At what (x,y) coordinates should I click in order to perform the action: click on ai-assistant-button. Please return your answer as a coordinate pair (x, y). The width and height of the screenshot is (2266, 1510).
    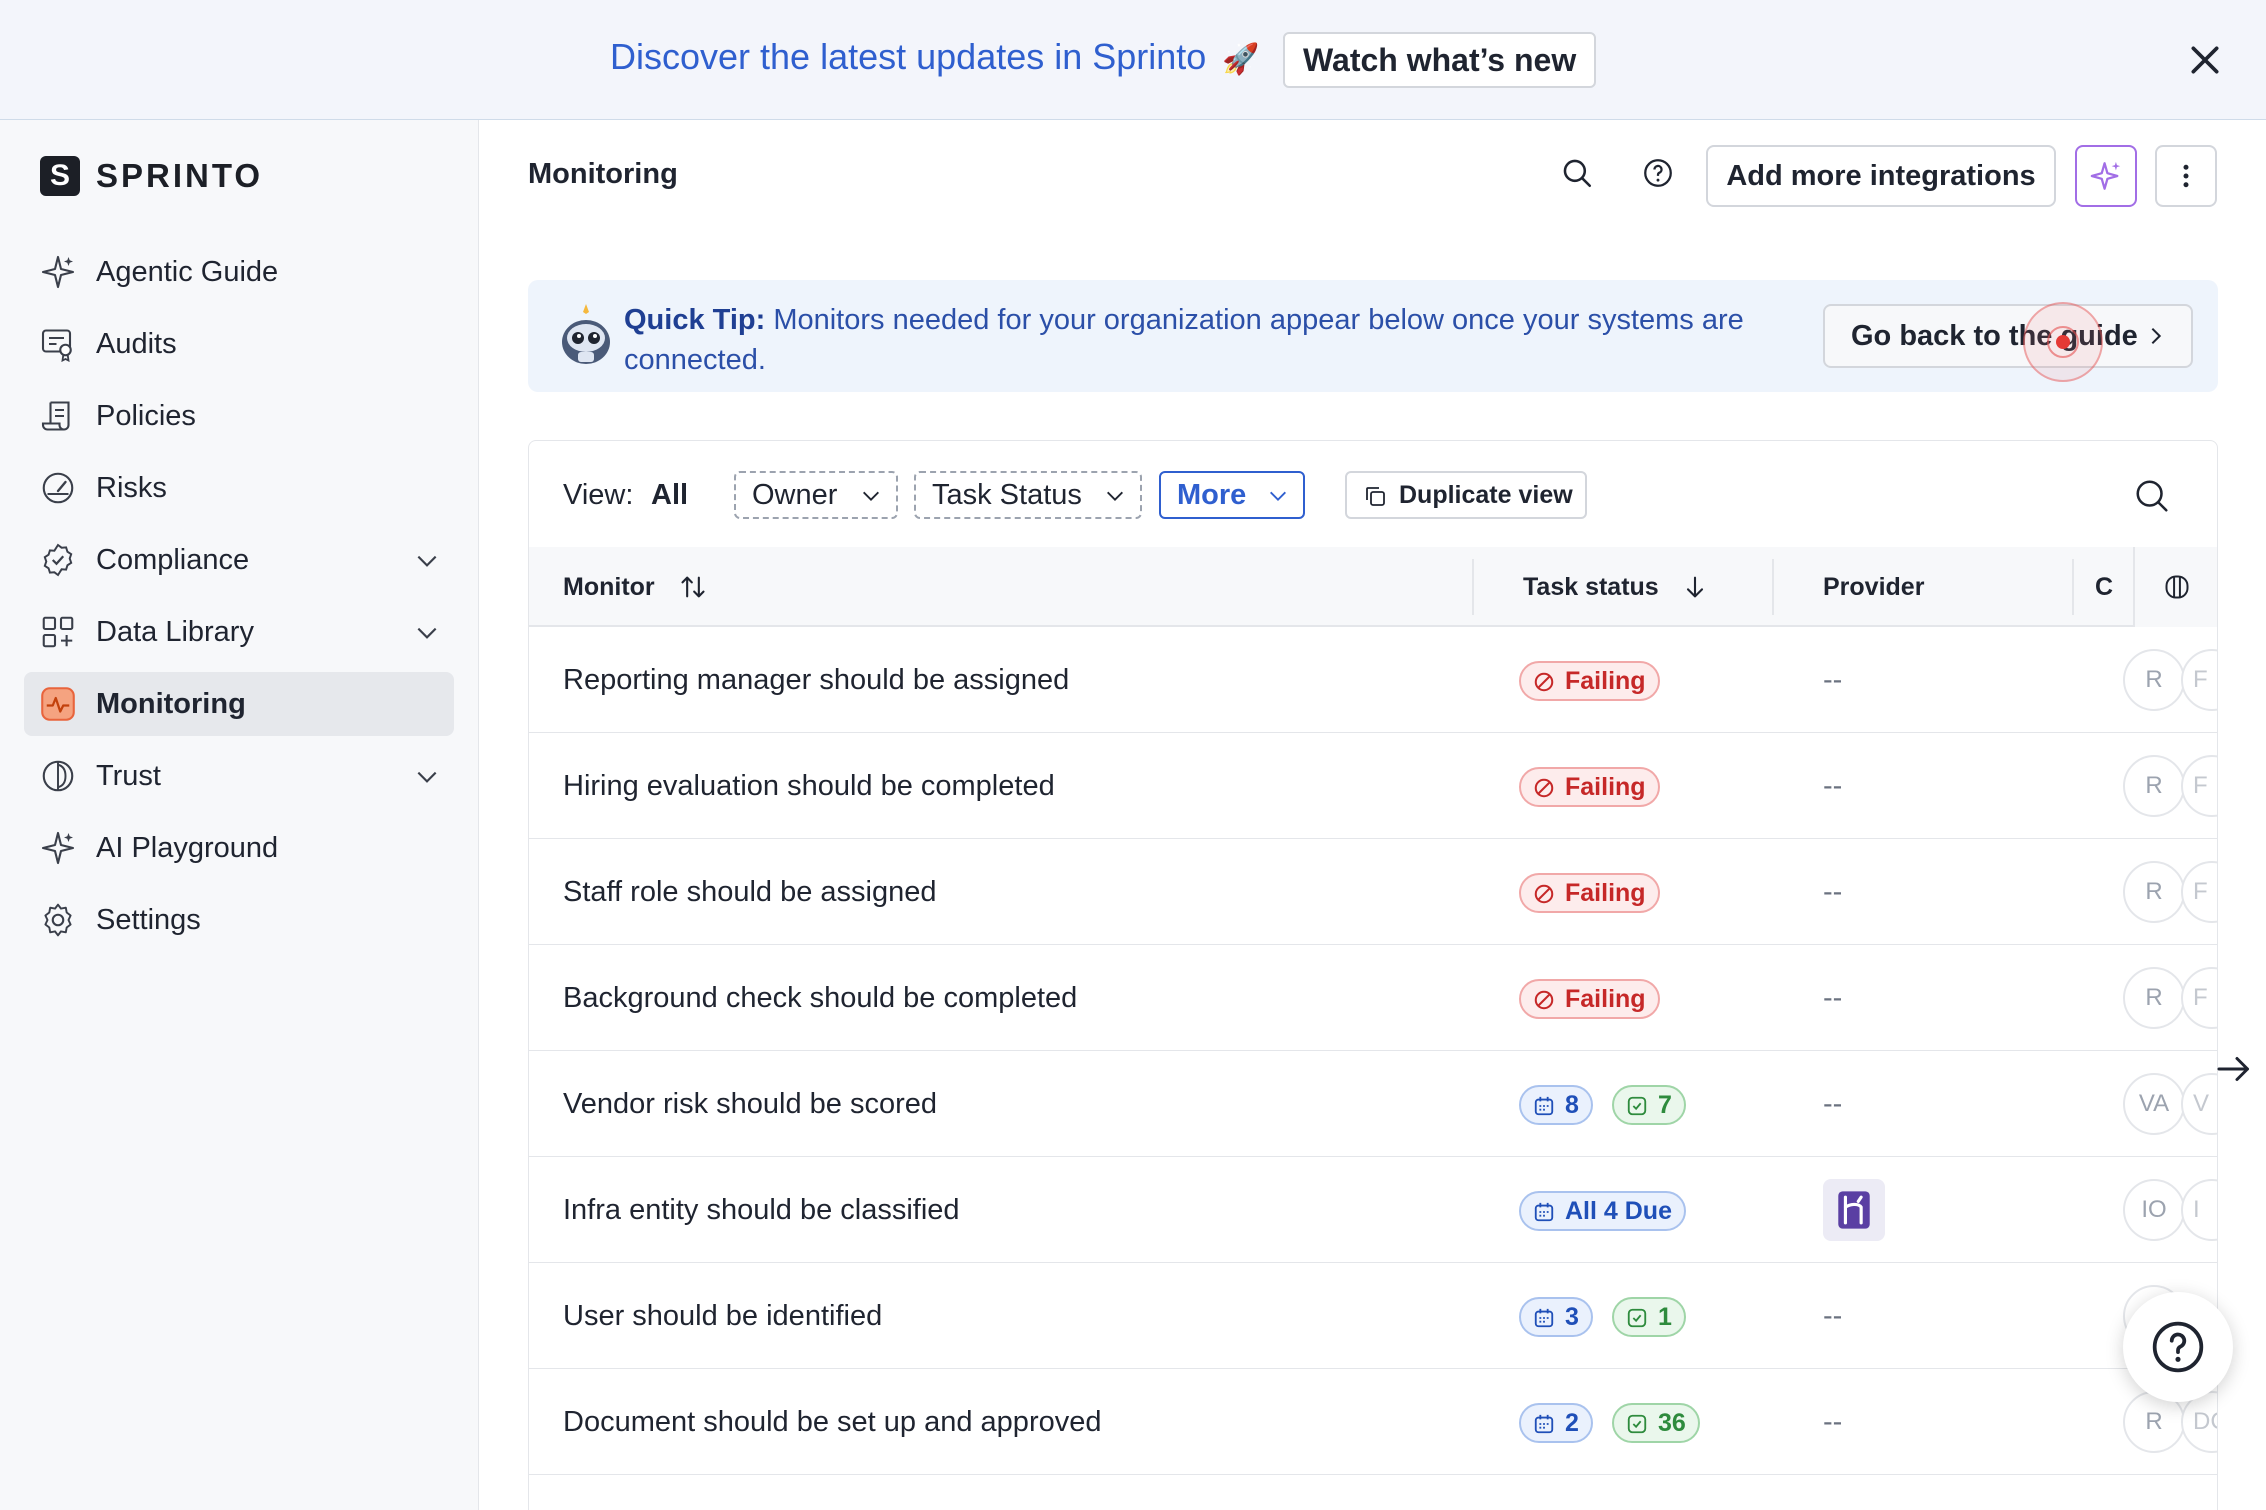
    Looking at the image, I should click on (2106, 176).